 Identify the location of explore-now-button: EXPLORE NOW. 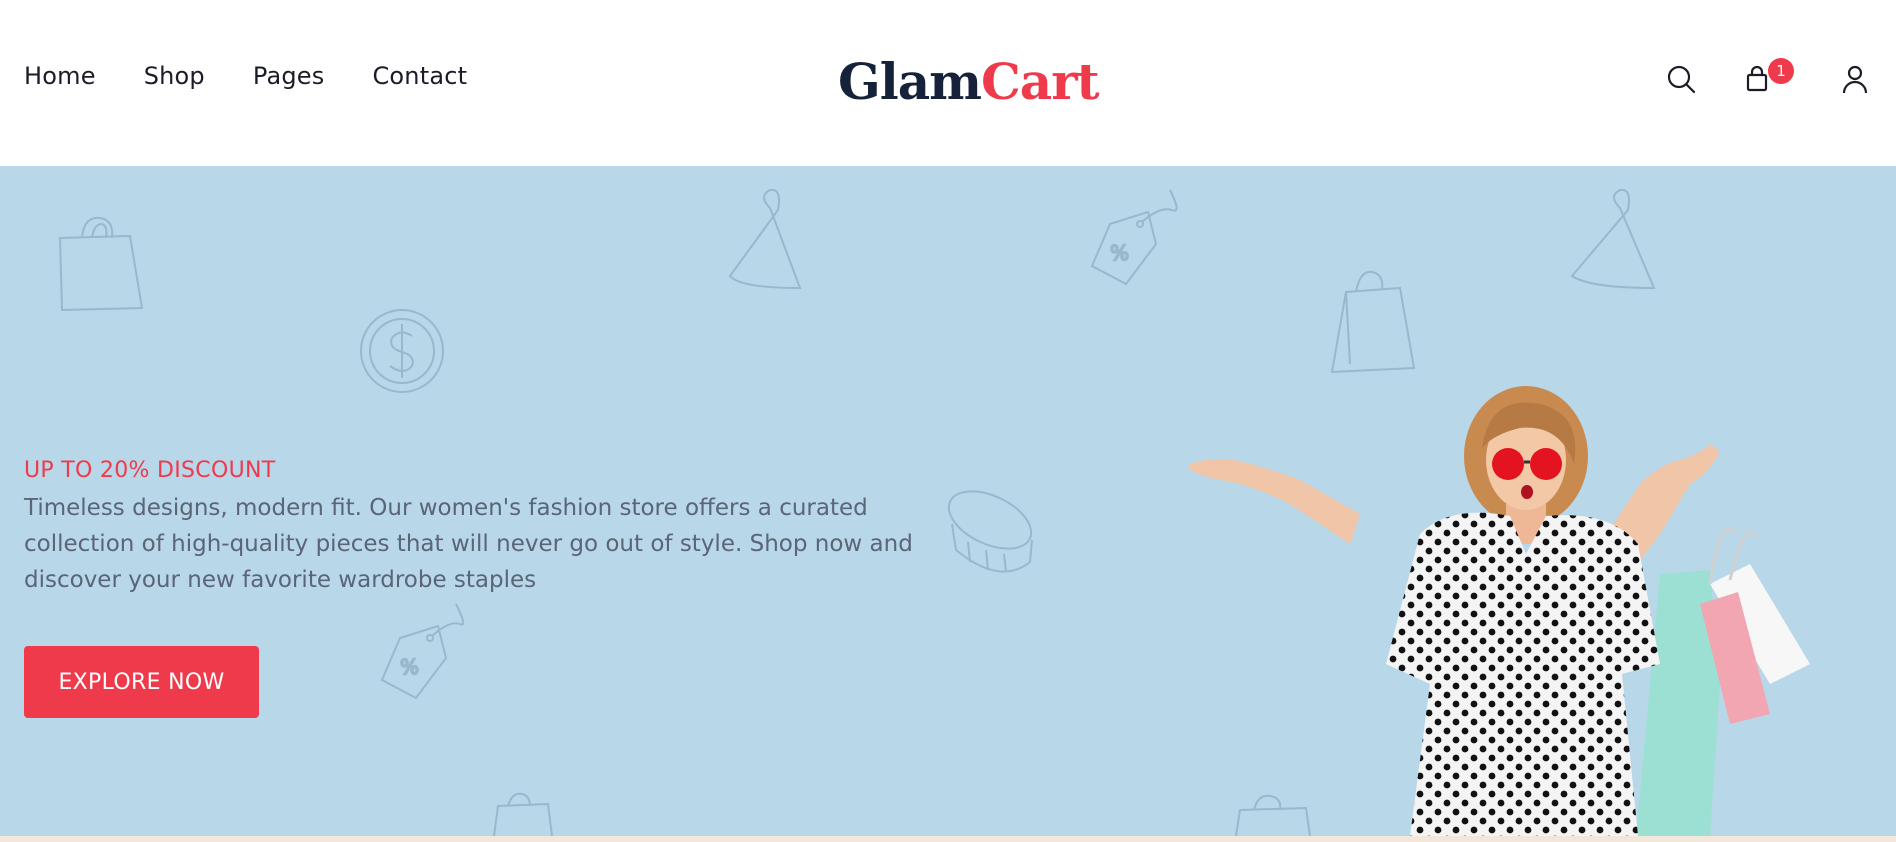
(141, 682).